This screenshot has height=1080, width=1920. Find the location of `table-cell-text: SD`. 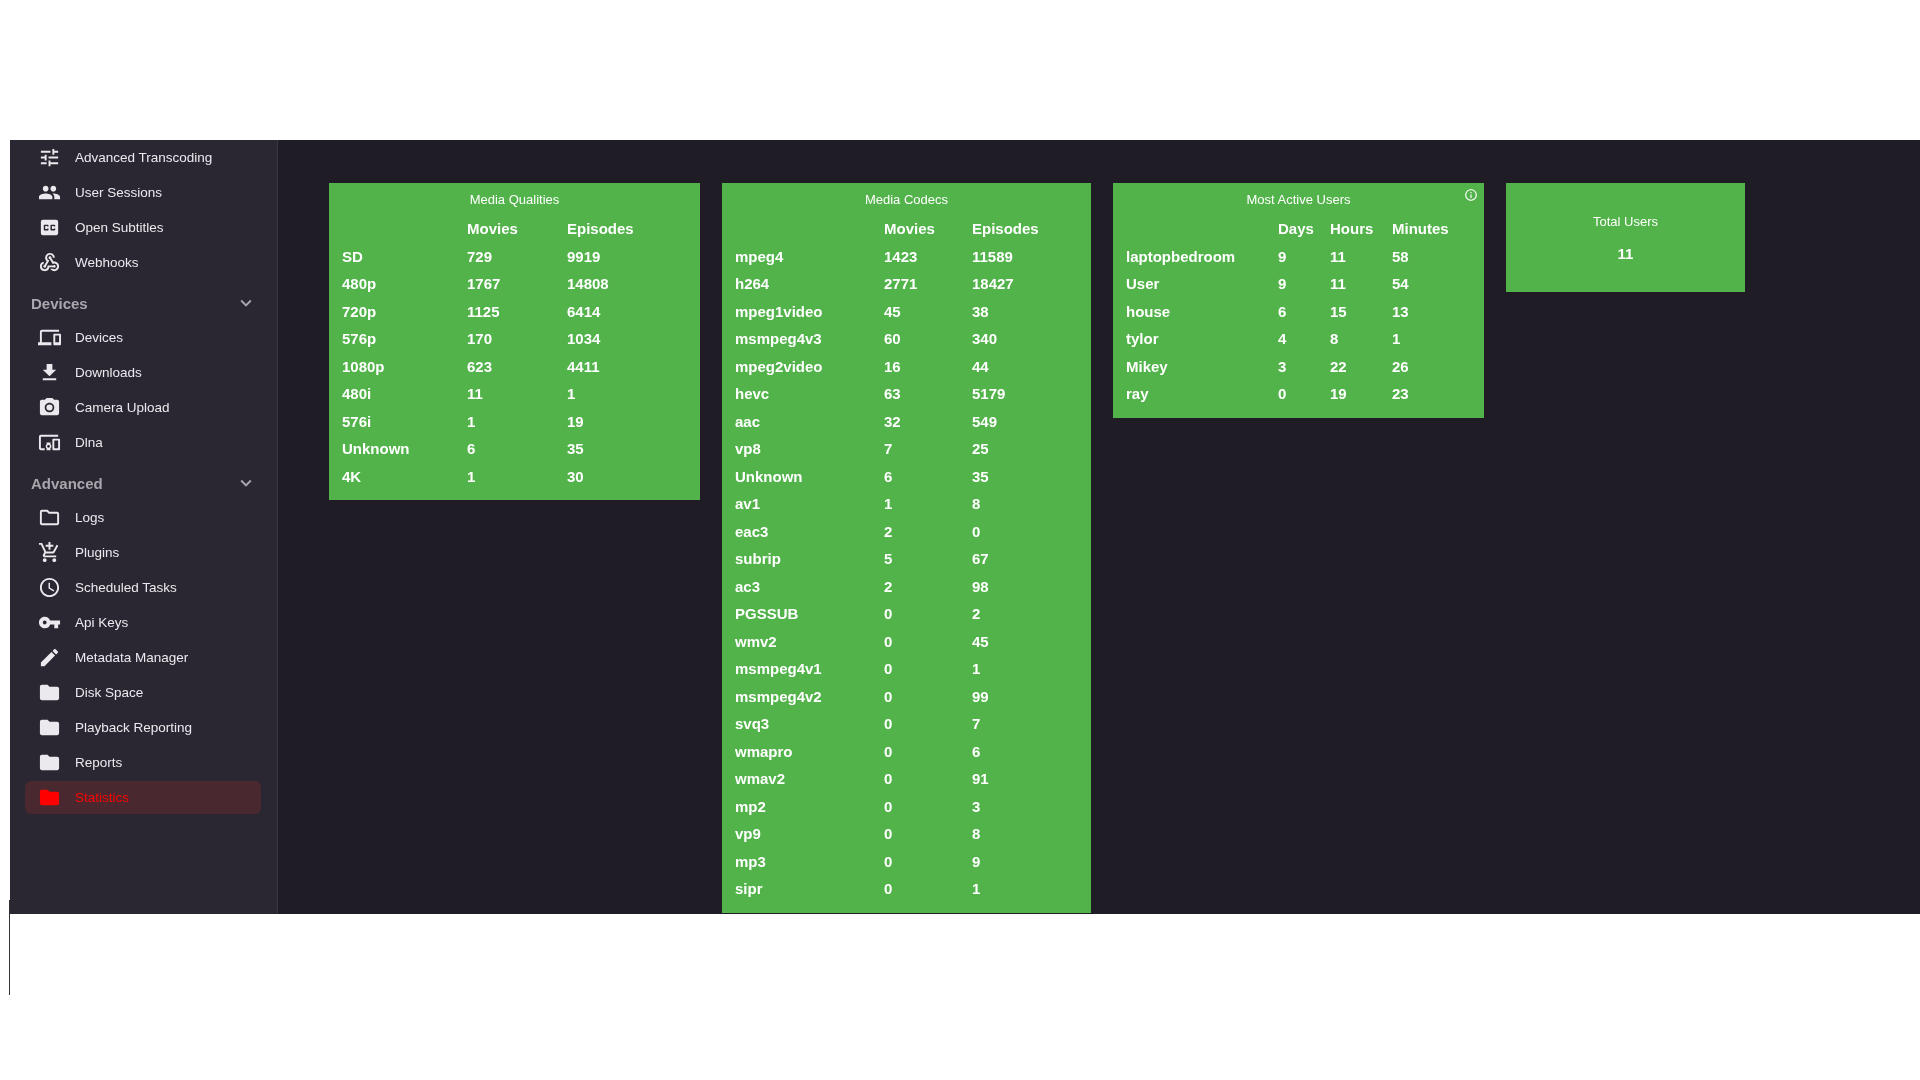

table-cell-text: SD is located at coordinates (353, 256).